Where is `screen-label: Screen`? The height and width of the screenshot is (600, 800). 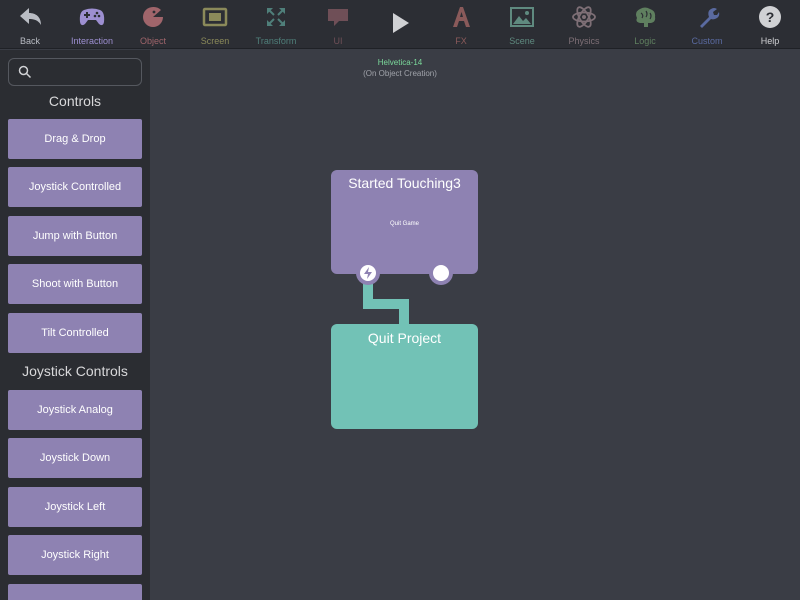
screen-label: Screen is located at coordinates (215, 41).